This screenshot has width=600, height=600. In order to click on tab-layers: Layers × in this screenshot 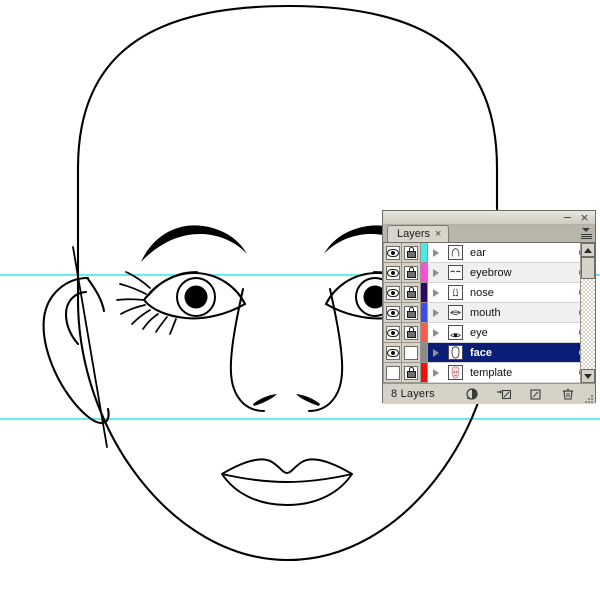, I will do `click(418, 233)`.